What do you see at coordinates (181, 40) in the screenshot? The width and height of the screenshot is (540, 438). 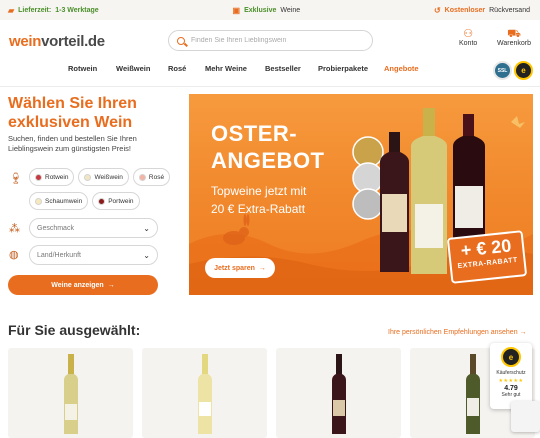 I see `search-icon` at bounding box center [181, 40].